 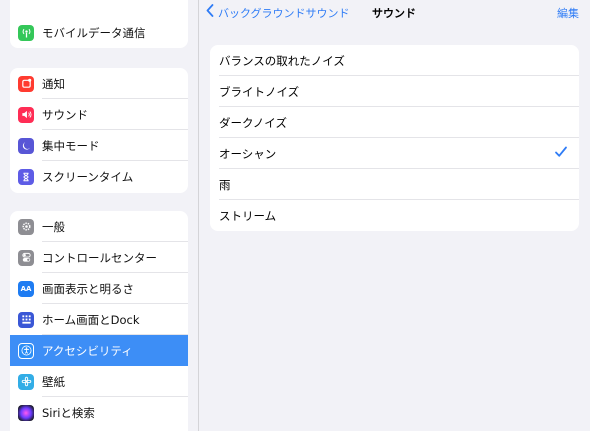 I want to click on sidebar-item-accessibility: アクセシビリティ, so click(x=99, y=350).